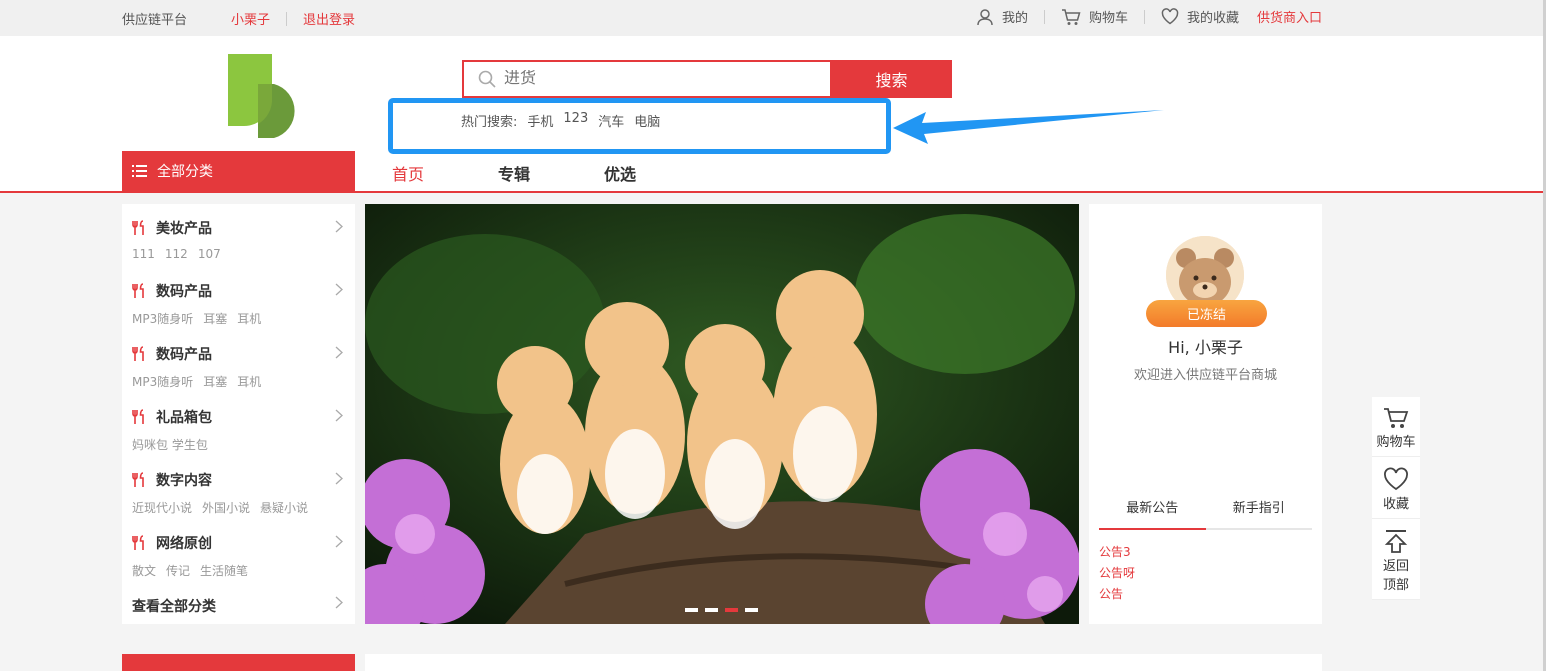 Image resolution: width=1546 pixels, height=671 pixels. I want to click on status-badge: 已冻结, so click(1206, 313).